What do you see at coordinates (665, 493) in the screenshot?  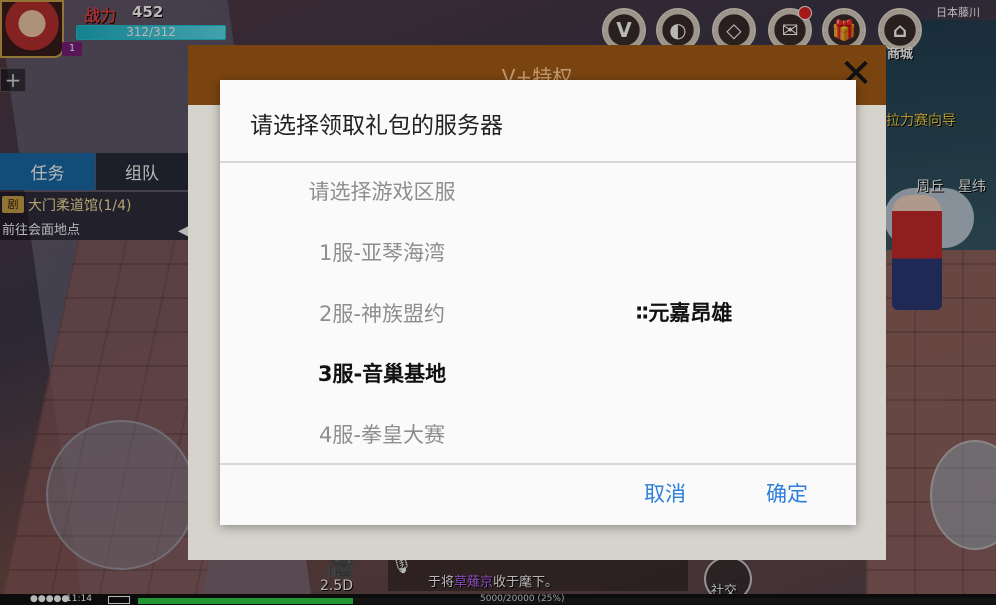 I see `cancel-button: 取消` at bounding box center [665, 493].